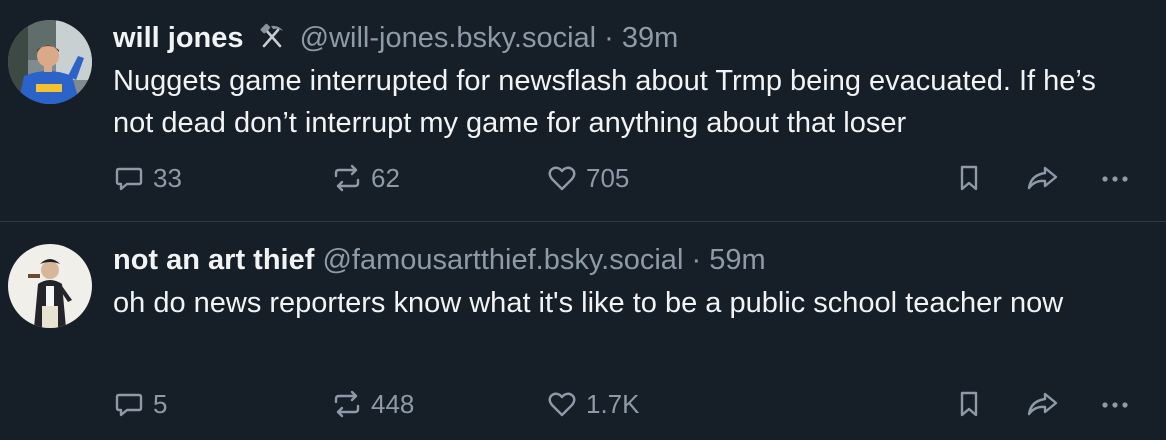 The image size is (1166, 440). I want to click on display-name: not an art thief, so click(213, 260).